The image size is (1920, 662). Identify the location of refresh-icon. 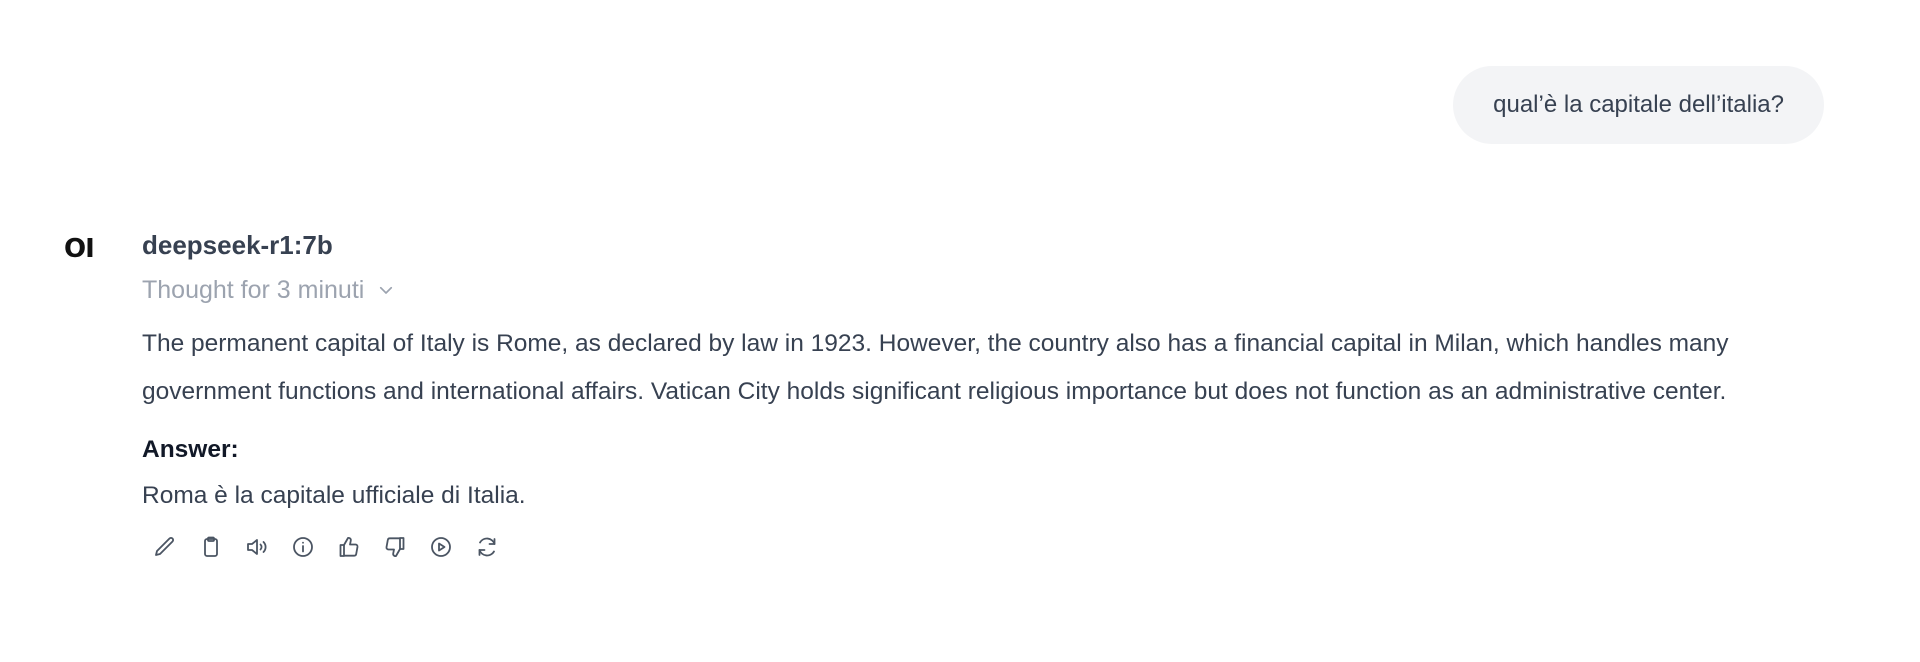
(487, 547).